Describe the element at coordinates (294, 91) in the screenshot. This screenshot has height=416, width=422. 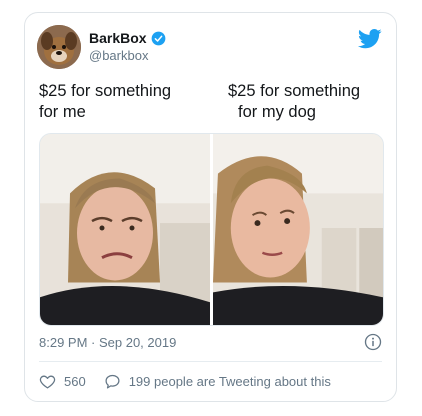
I see `caption-right-line1: $25 for something` at that location.